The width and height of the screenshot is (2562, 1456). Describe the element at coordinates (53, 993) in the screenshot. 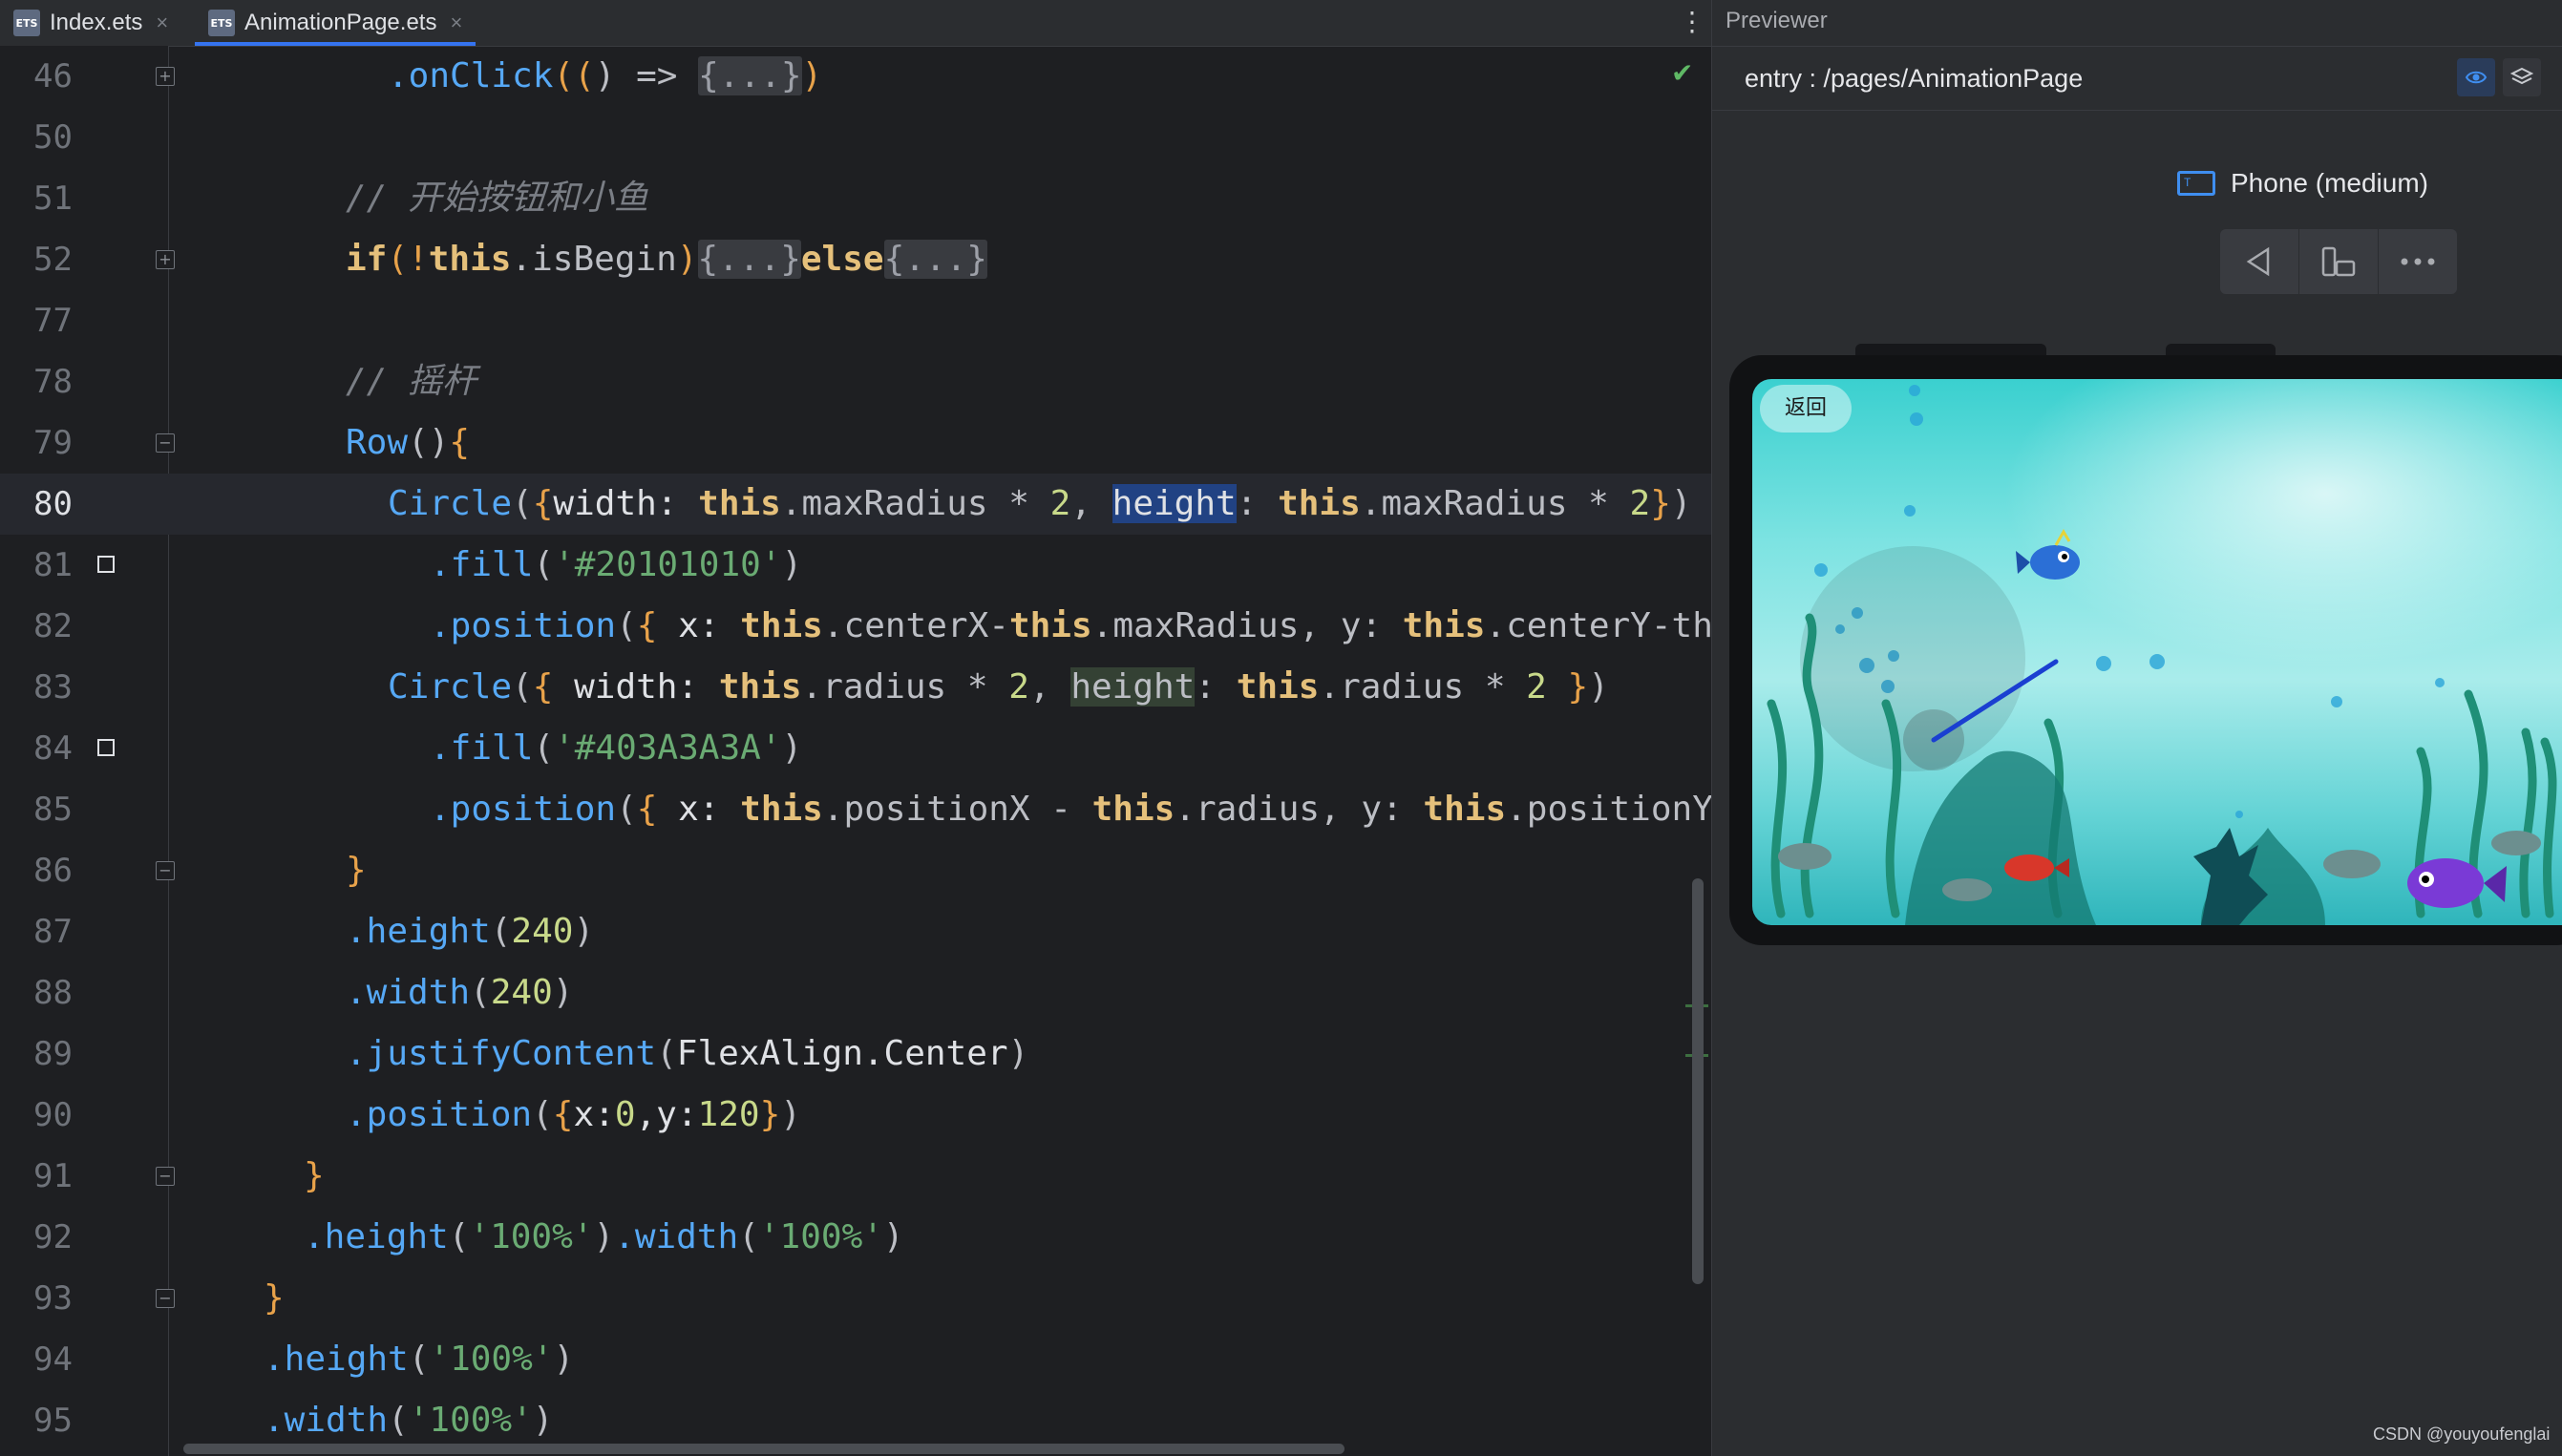

I see `line-number: 88` at that location.